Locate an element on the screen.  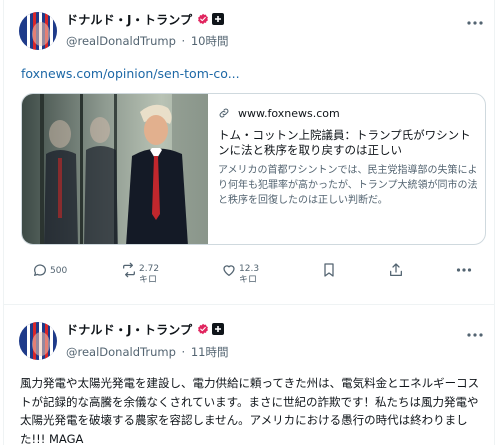
card-domain: www.foxnews.com is located at coordinates (289, 113).